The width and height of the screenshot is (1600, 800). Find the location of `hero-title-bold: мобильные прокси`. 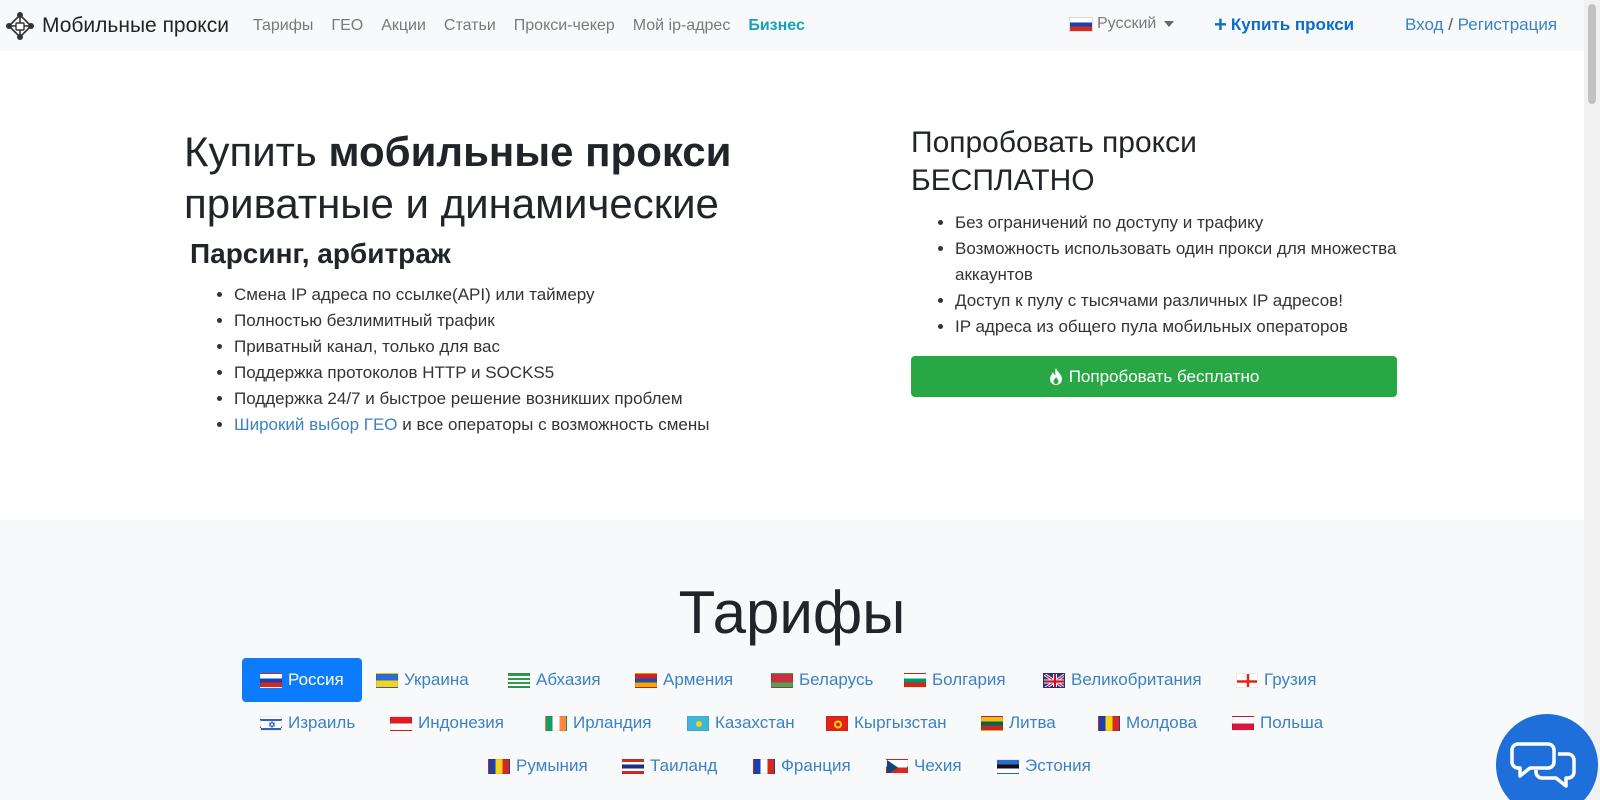

hero-title-bold: мобильные прокси is located at coordinates (530, 151).